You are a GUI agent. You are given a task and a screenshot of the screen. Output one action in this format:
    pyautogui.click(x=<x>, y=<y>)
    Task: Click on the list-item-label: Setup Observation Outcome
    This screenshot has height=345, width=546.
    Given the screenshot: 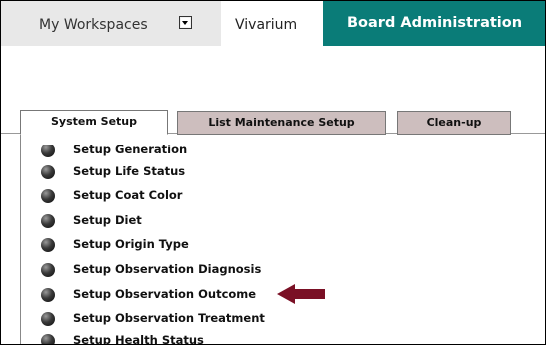 What is the action you would take?
    pyautogui.click(x=164, y=294)
    